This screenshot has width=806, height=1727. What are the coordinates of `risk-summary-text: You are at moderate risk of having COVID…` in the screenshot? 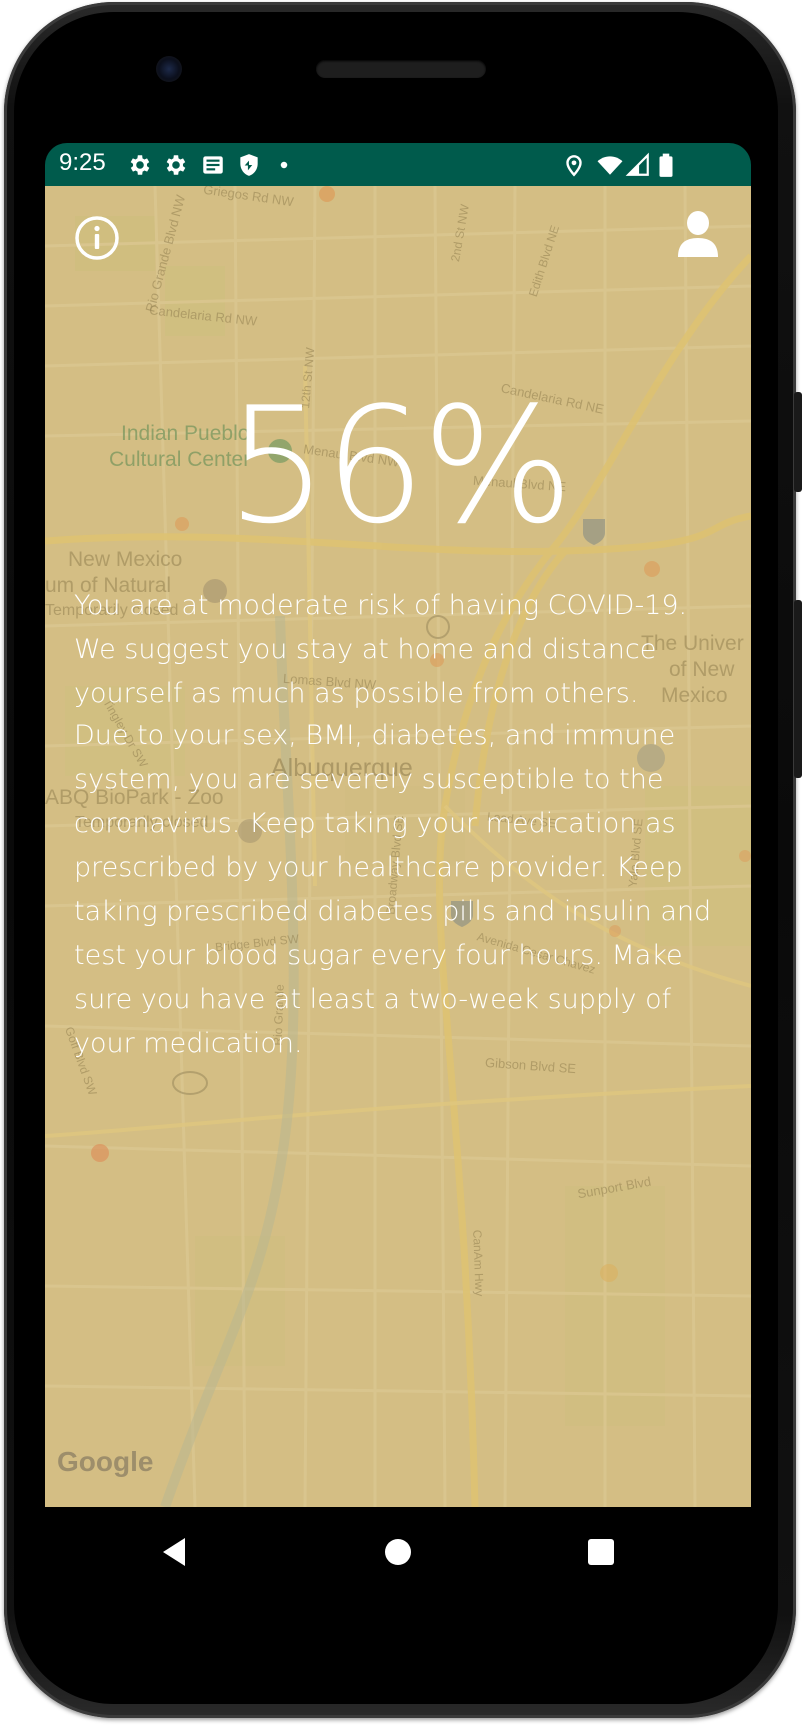 It's located at (381, 649).